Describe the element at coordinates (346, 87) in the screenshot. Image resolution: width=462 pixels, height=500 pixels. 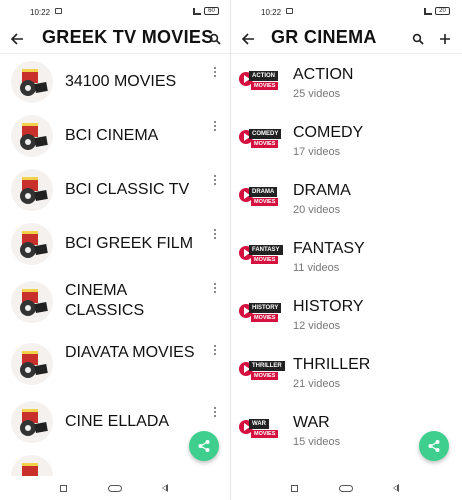
I see `list-item: ACTION MOVIES ACTION 25 videos` at that location.